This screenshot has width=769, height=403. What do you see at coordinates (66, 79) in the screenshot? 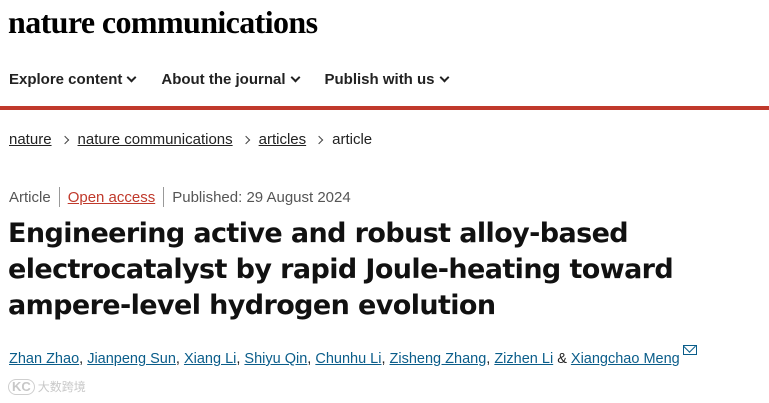
I see `nav-label: Explore content` at bounding box center [66, 79].